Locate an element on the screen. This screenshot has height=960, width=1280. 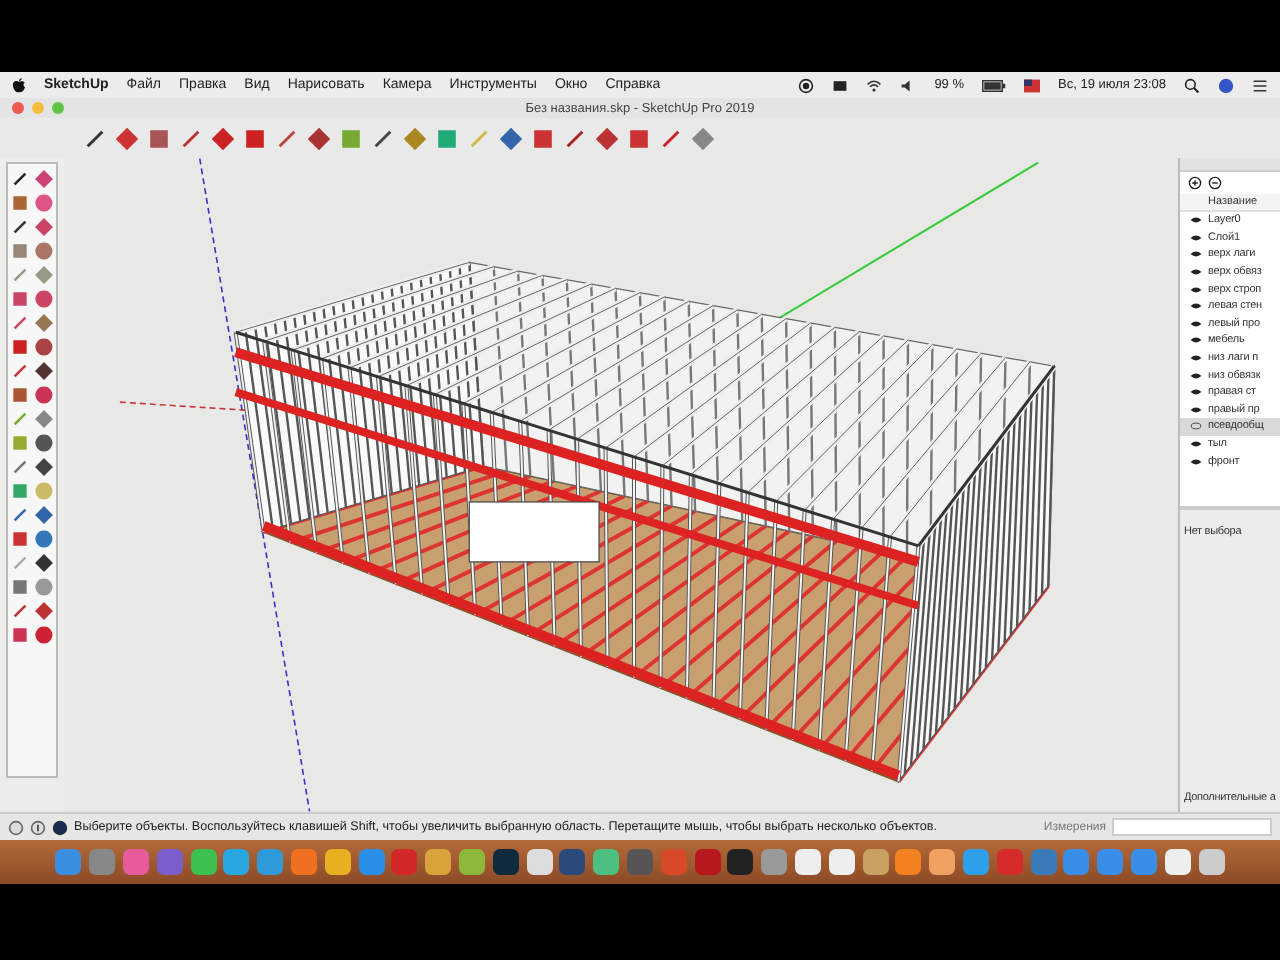
remove-layer-icon is located at coordinates (1215, 183).